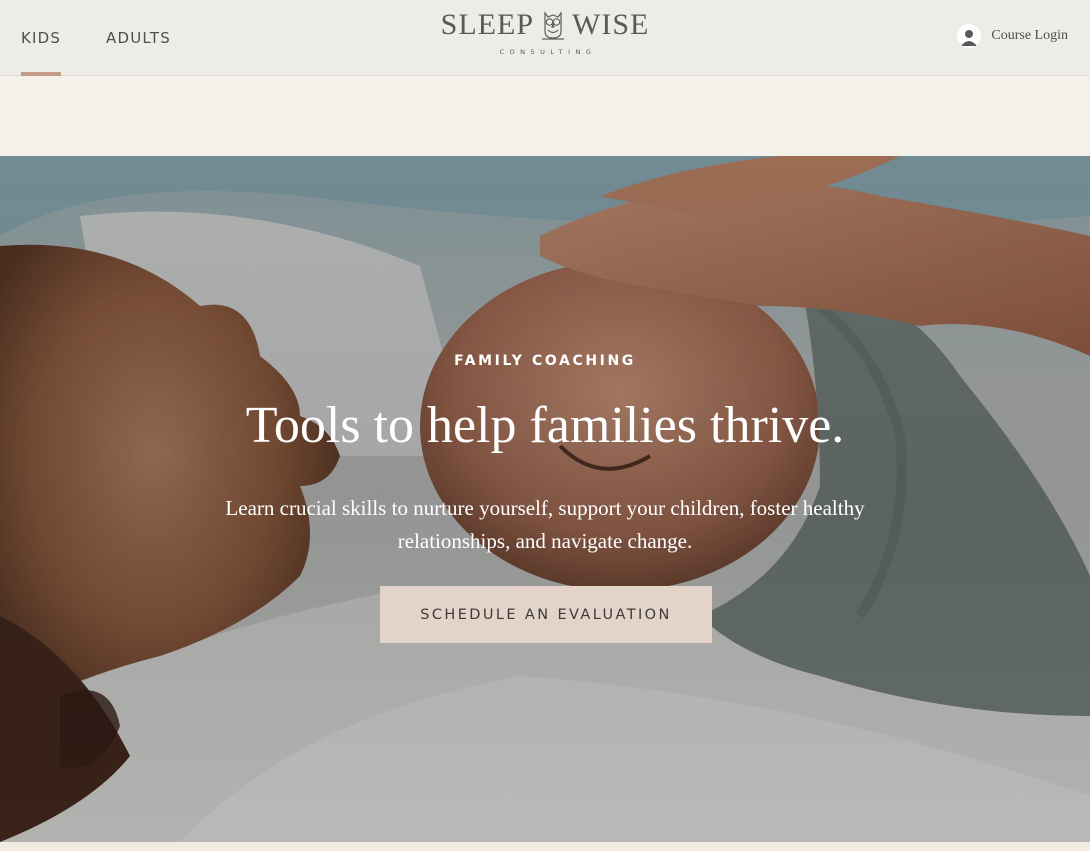 The image size is (1090, 851). I want to click on schedule-evaluation-label: SCHEDULE AN EVALUATION, so click(546, 614).